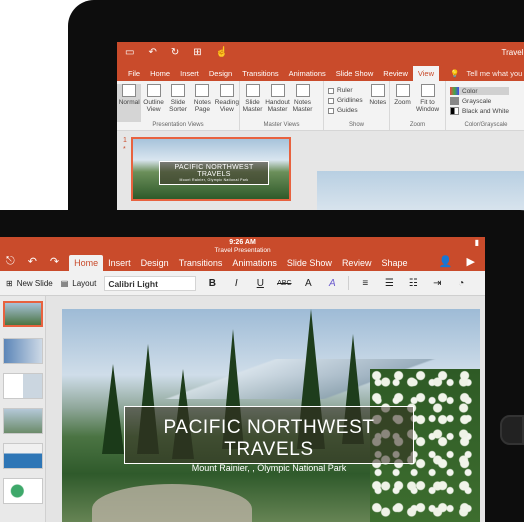  What do you see at coordinates (269, 468) in the screenshot?
I see `slide-subtitle: Mount Rainier, , Olympic National Park` at bounding box center [269, 468].